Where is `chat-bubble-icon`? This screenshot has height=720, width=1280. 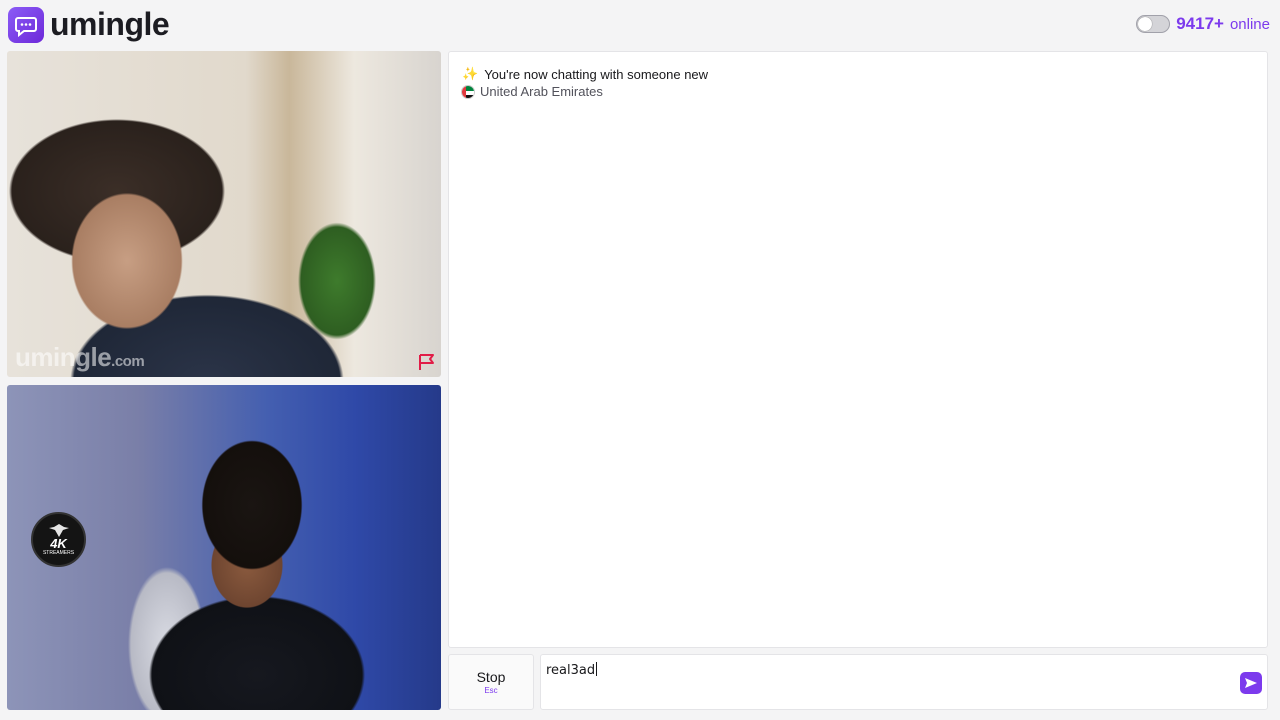
chat-bubble-icon is located at coordinates (26, 24).